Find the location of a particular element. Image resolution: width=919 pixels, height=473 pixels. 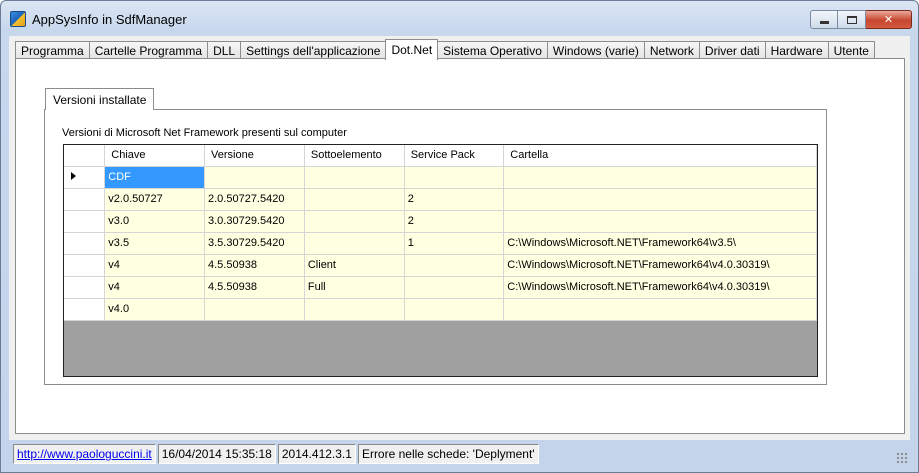

maximize-button is located at coordinates (852, 19).